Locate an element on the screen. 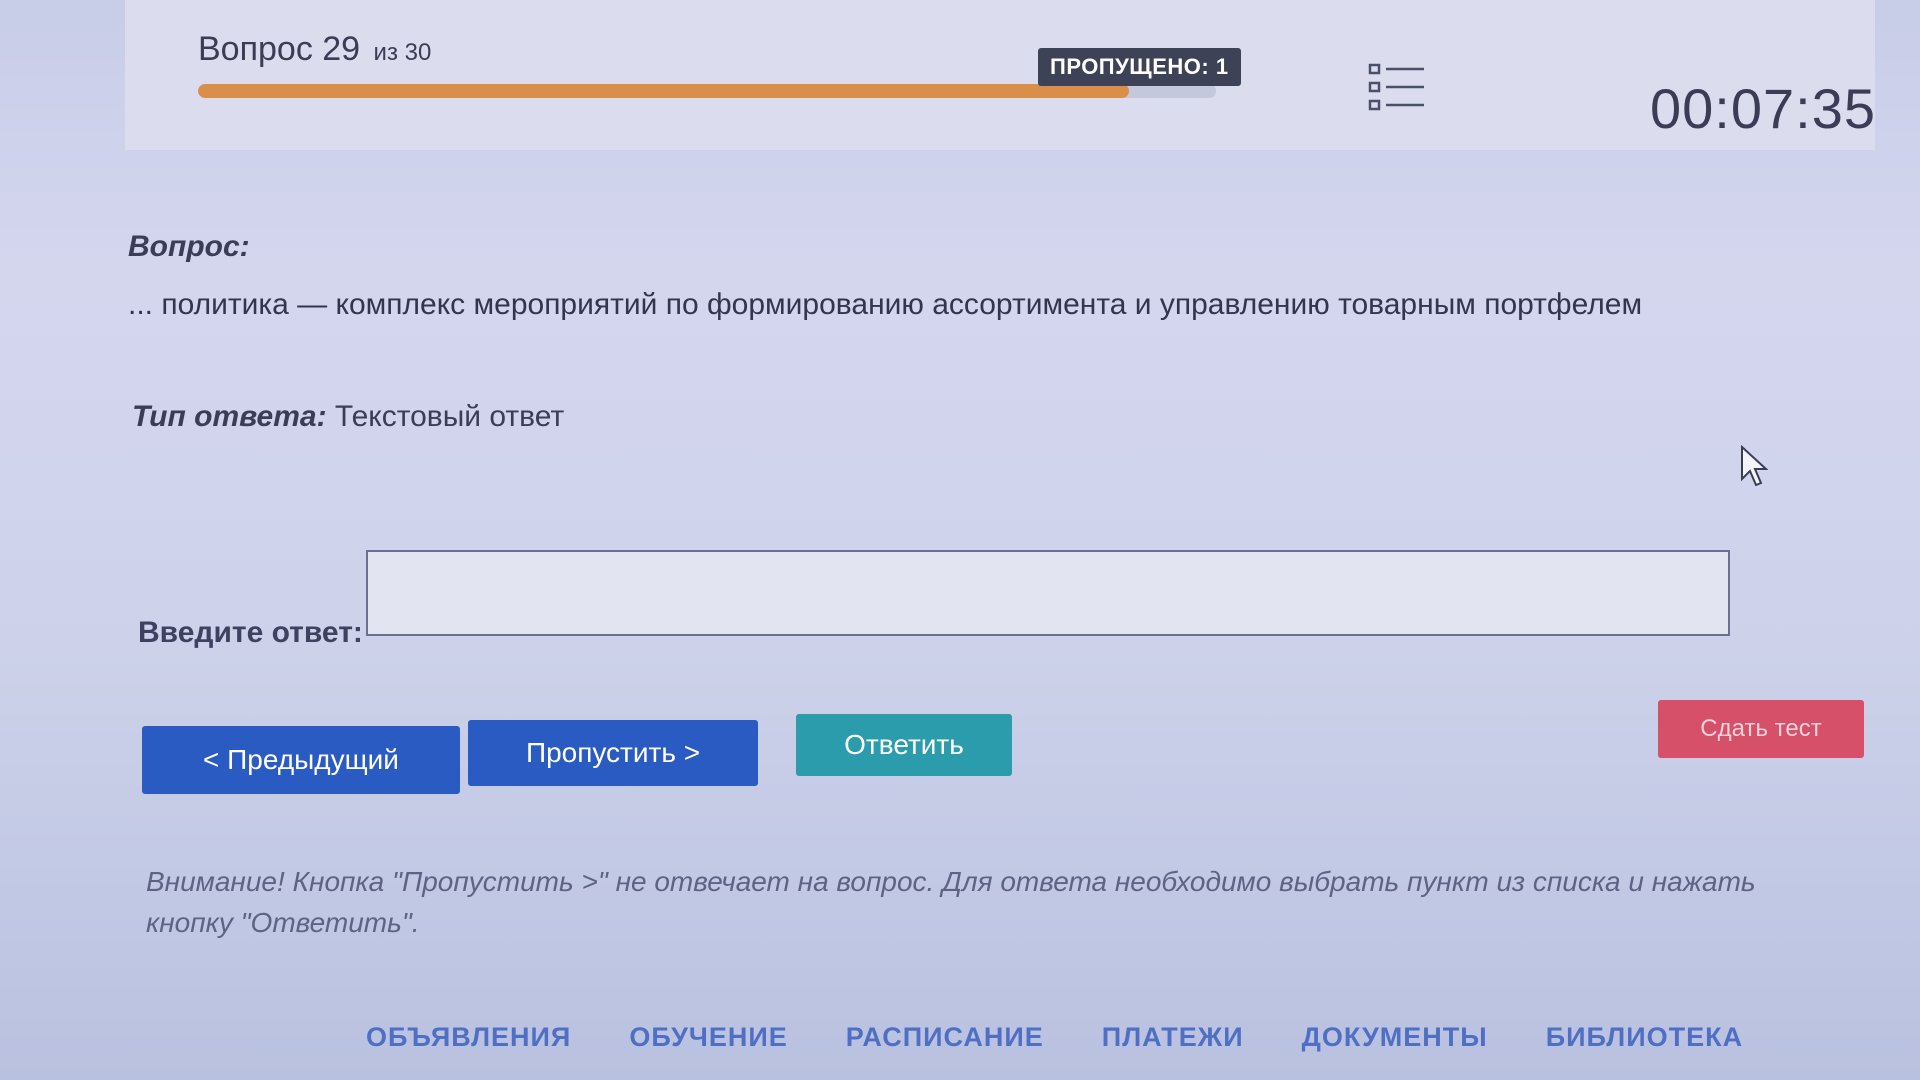 This screenshot has width=1920, height=1080. list-icon is located at coordinates (1397, 87).